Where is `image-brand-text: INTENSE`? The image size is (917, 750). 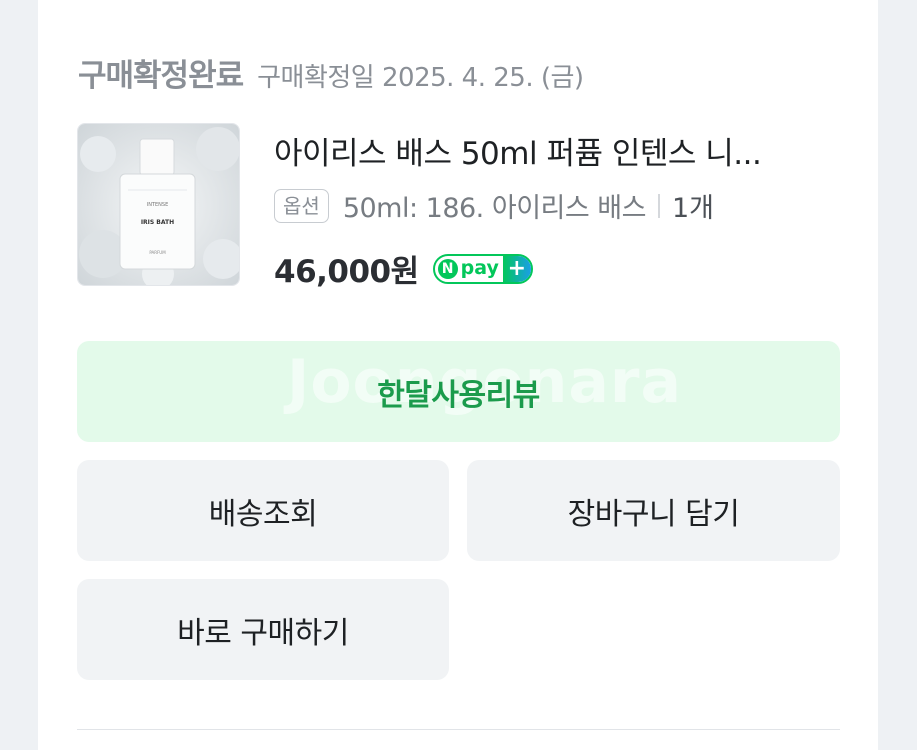 image-brand-text: INTENSE is located at coordinates (158, 205).